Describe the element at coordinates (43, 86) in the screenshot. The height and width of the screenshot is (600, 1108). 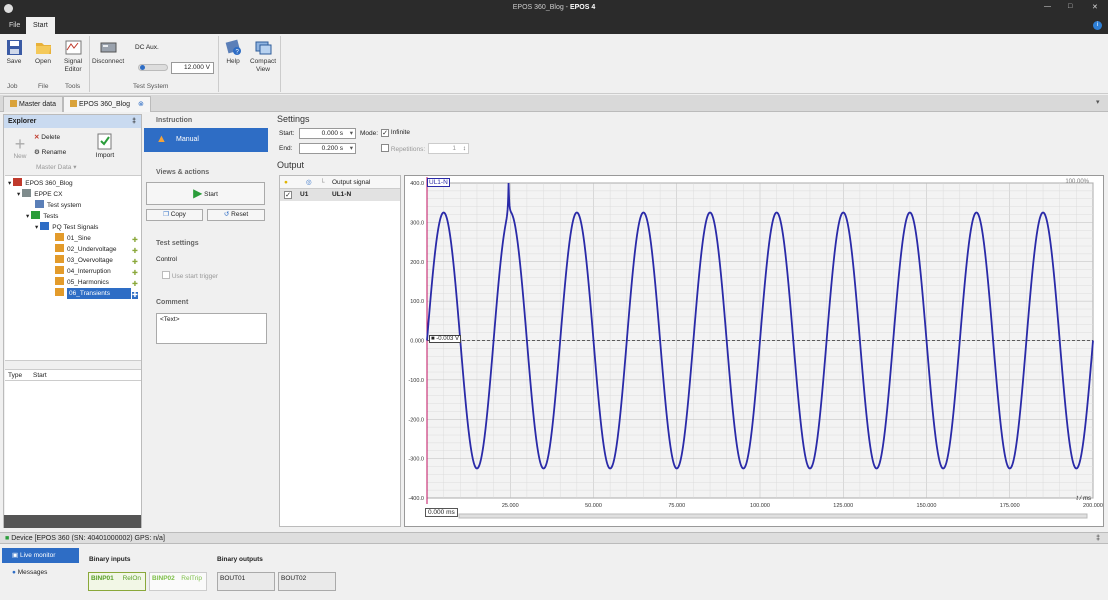
I see `group-file: File` at that location.